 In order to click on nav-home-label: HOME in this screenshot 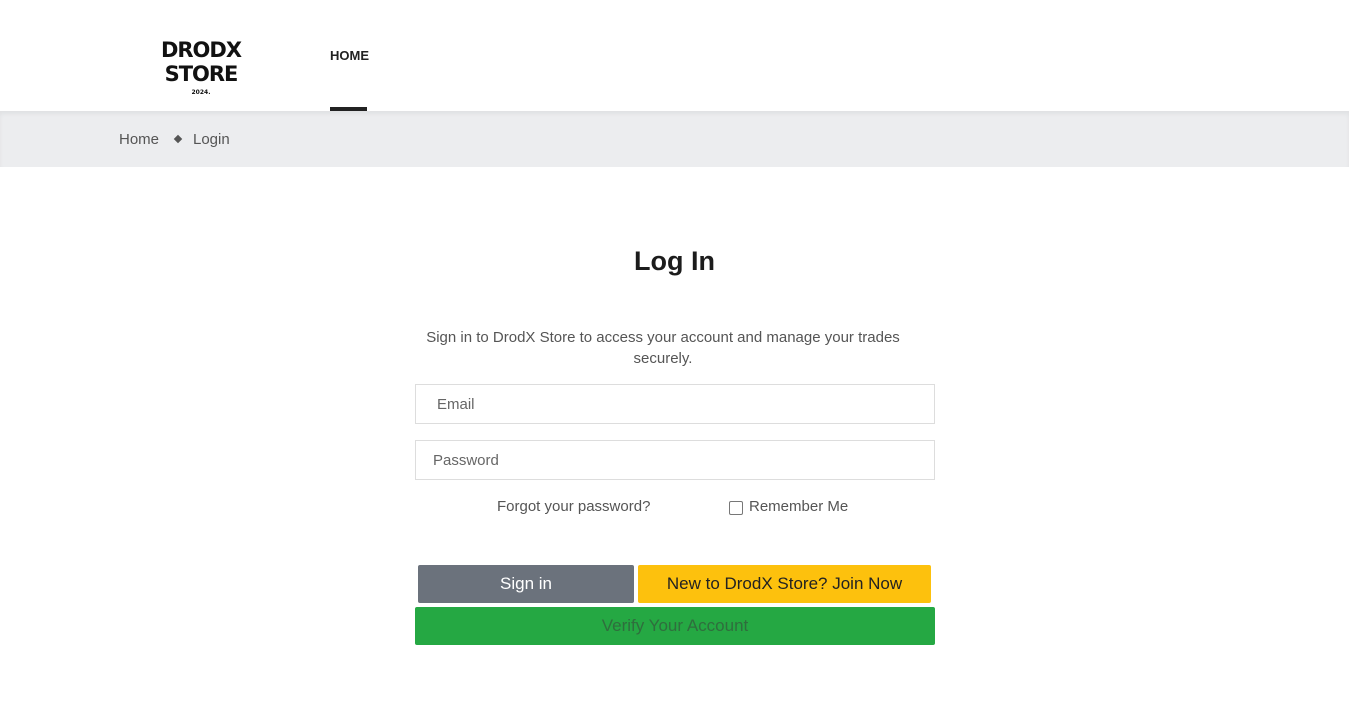, I will do `click(349, 55)`.